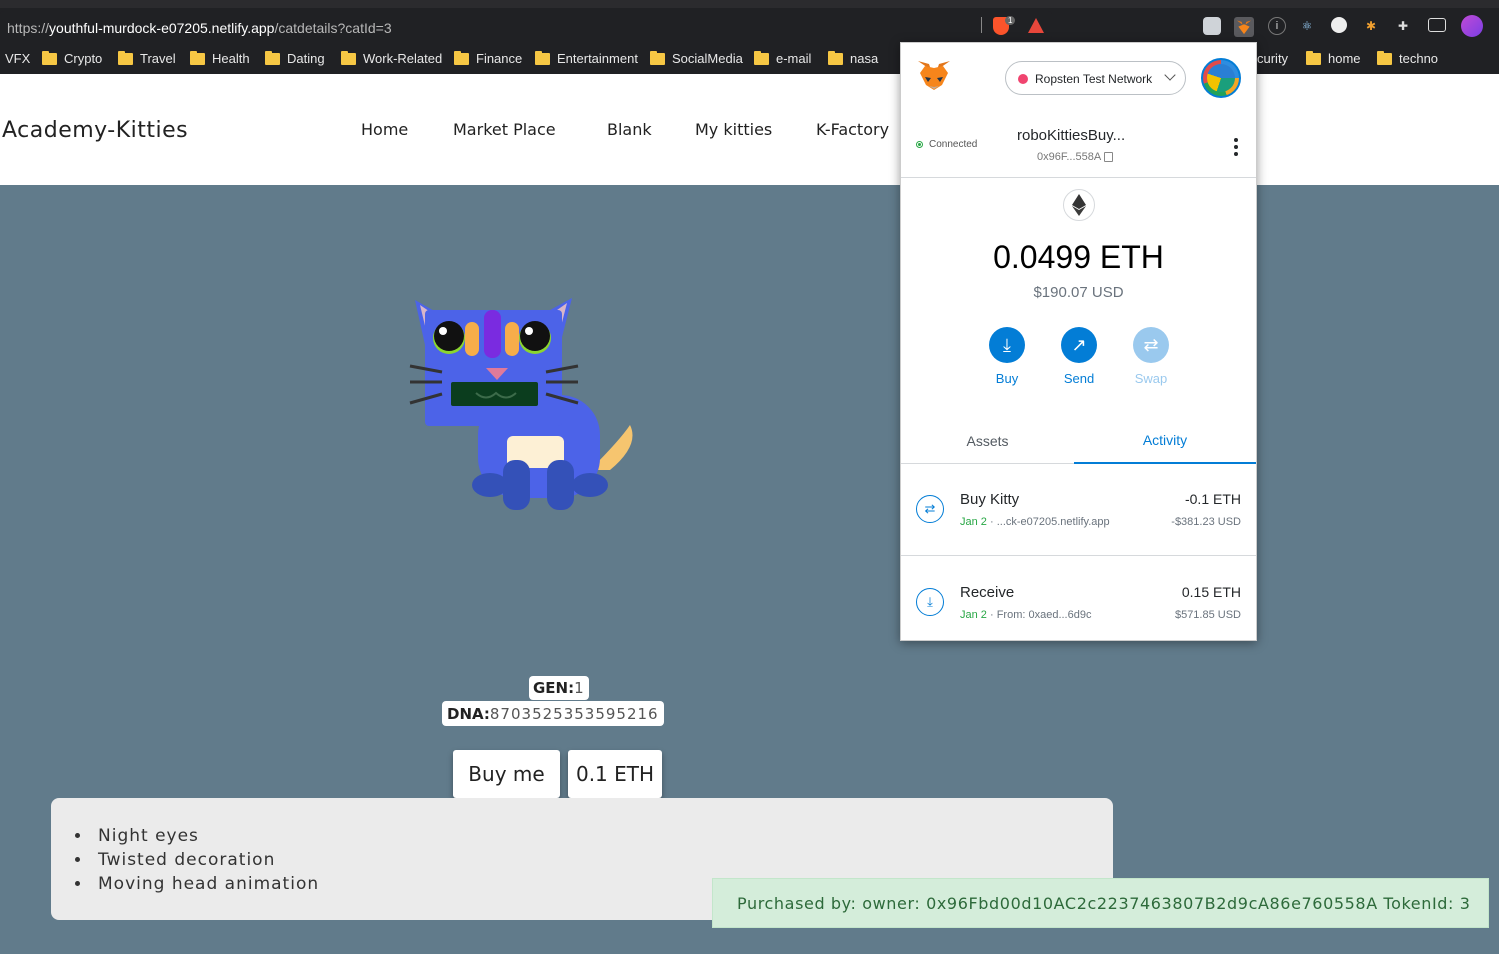 The width and height of the screenshot is (1499, 954). What do you see at coordinates (1165, 441) in the screenshot?
I see `tab-activity: Activity` at bounding box center [1165, 441].